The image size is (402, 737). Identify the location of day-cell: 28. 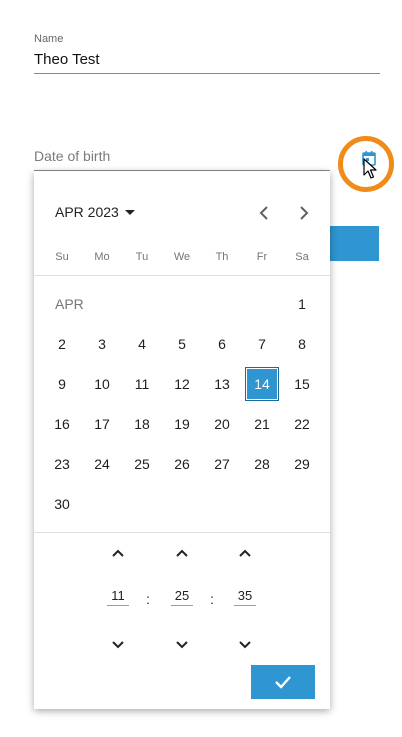
(262, 464).